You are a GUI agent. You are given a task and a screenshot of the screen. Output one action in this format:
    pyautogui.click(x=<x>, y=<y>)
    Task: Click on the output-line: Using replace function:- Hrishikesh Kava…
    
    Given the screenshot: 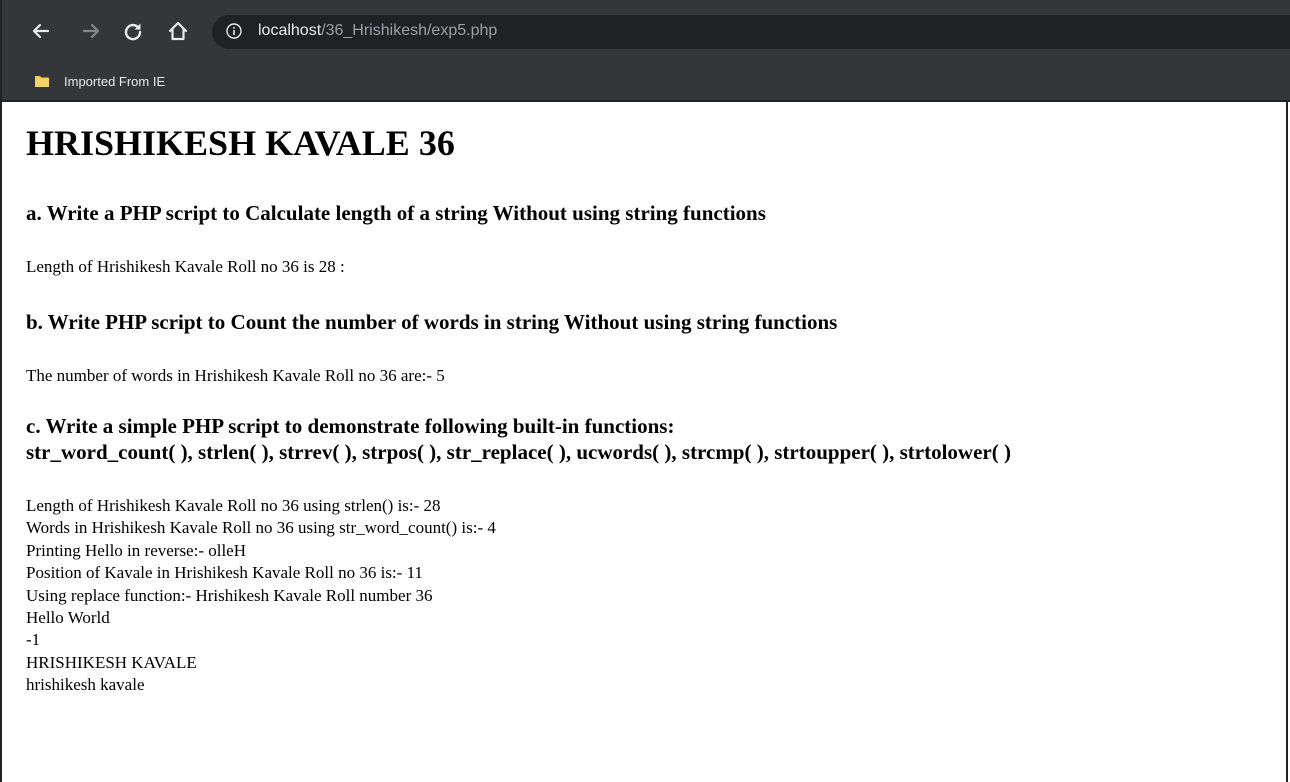 What is the action you would take?
    pyautogui.click(x=229, y=595)
    